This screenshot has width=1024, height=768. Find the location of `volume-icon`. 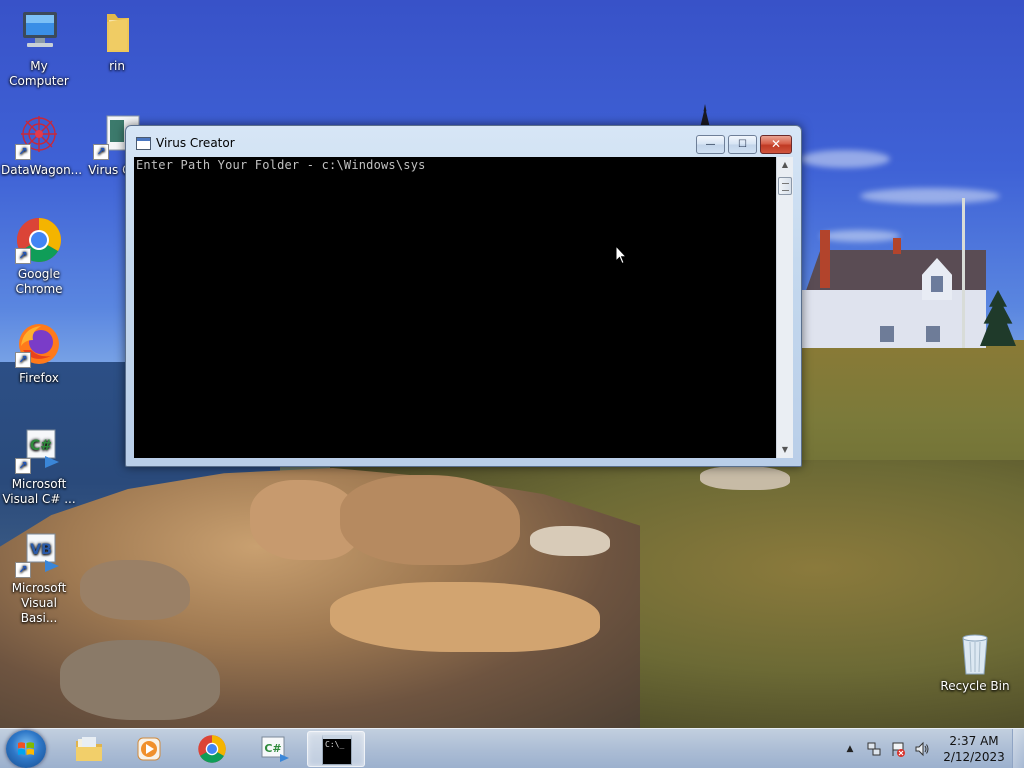

volume-icon is located at coordinates (922, 749).